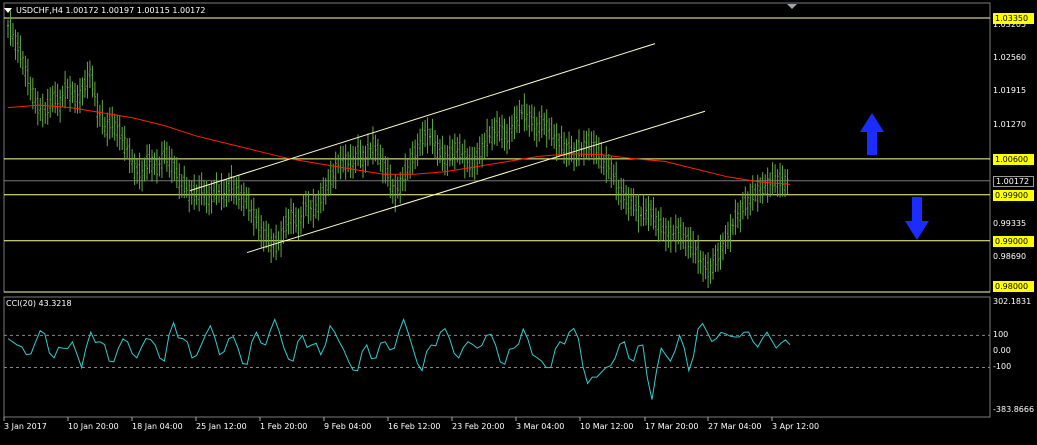 Image resolution: width=1037 pixels, height=445 pixels. What do you see at coordinates (1002, 351) in the screenshot?
I see `cci-tick-label: 0.00` at bounding box center [1002, 351].